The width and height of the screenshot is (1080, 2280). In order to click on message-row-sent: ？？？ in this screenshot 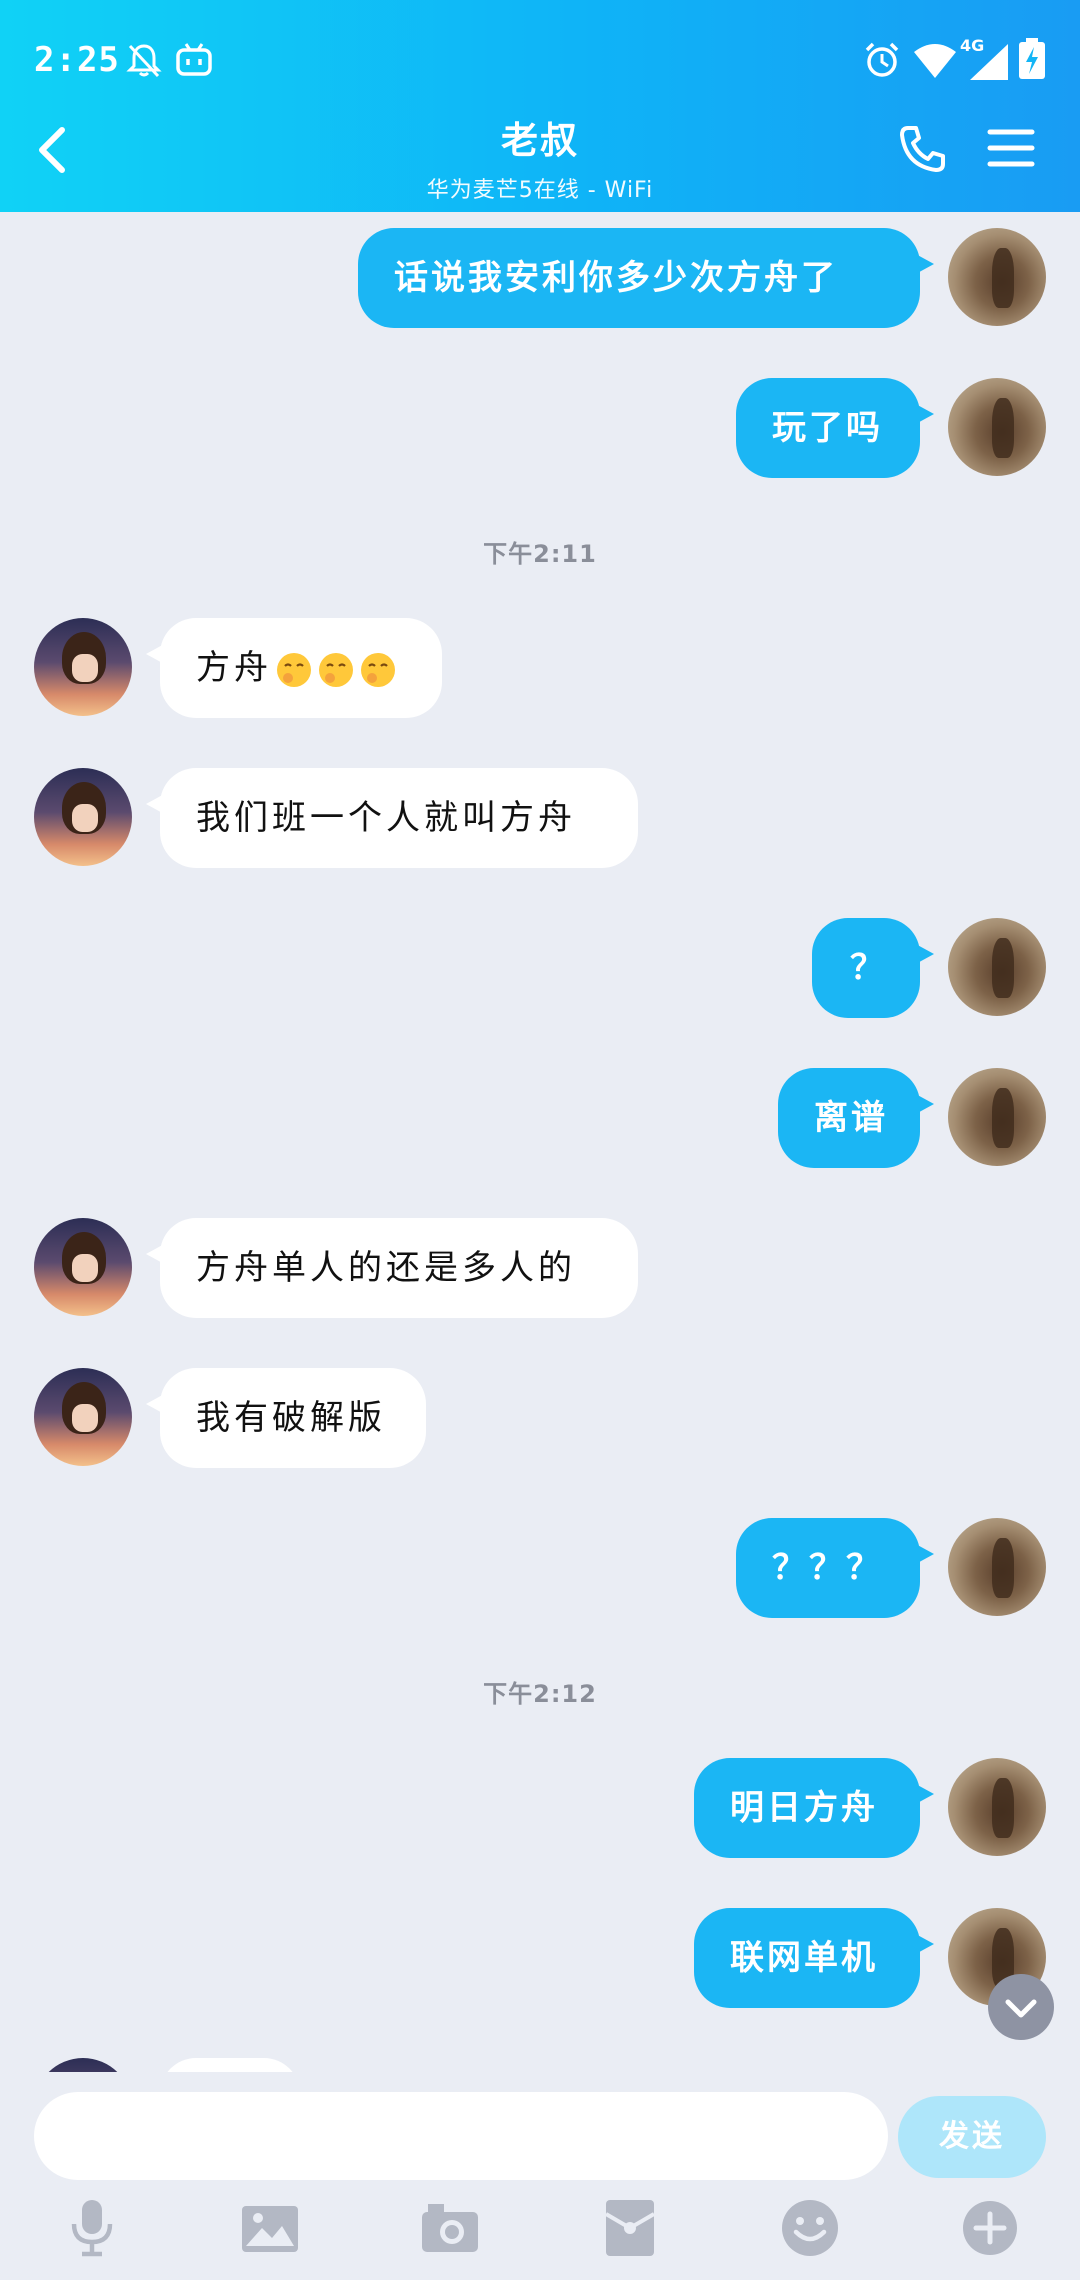, I will do `click(540, 1568)`.